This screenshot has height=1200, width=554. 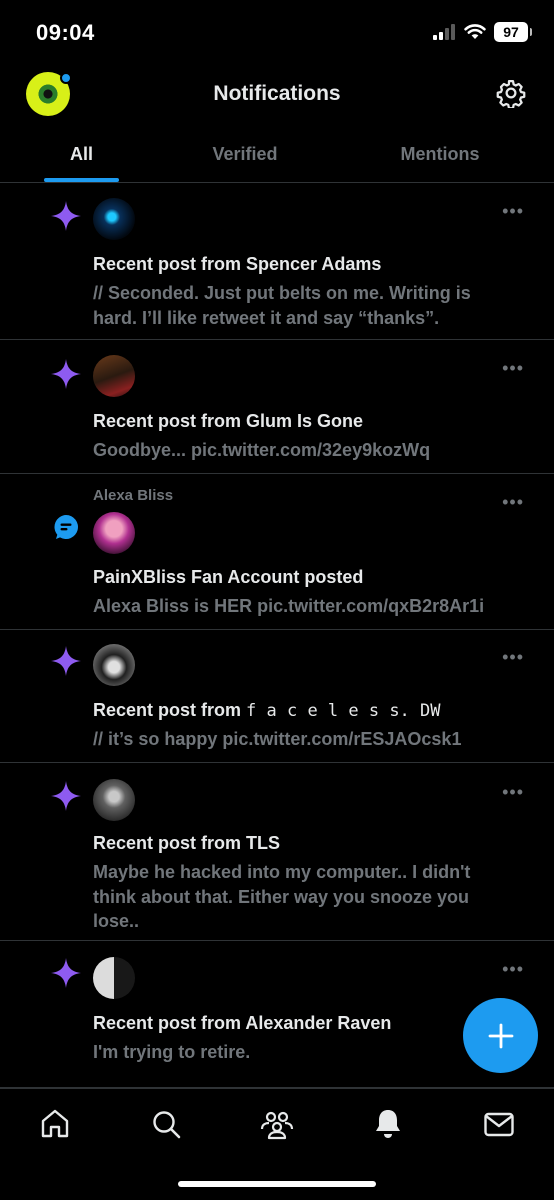 I want to click on bell-icon, so click(x=388, y=1124).